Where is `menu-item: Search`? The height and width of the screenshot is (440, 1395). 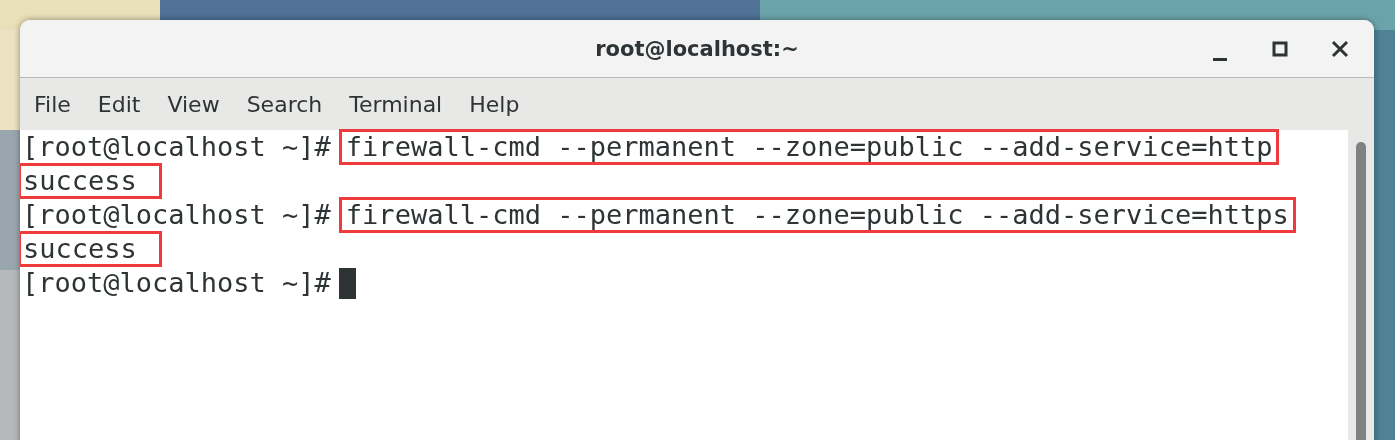 menu-item: Search is located at coordinates (291, 104).